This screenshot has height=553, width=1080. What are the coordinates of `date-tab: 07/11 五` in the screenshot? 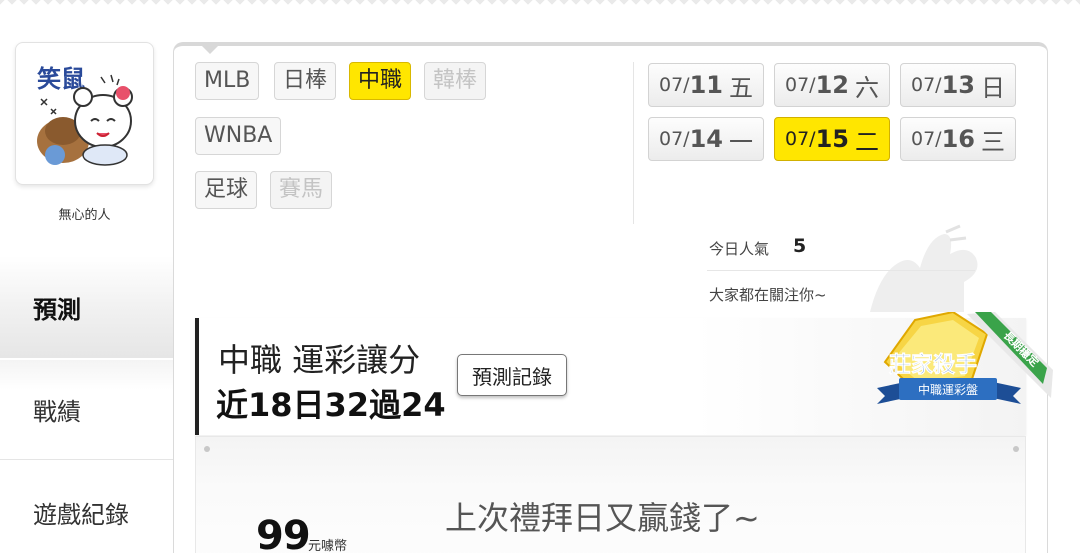 It's located at (706, 85).